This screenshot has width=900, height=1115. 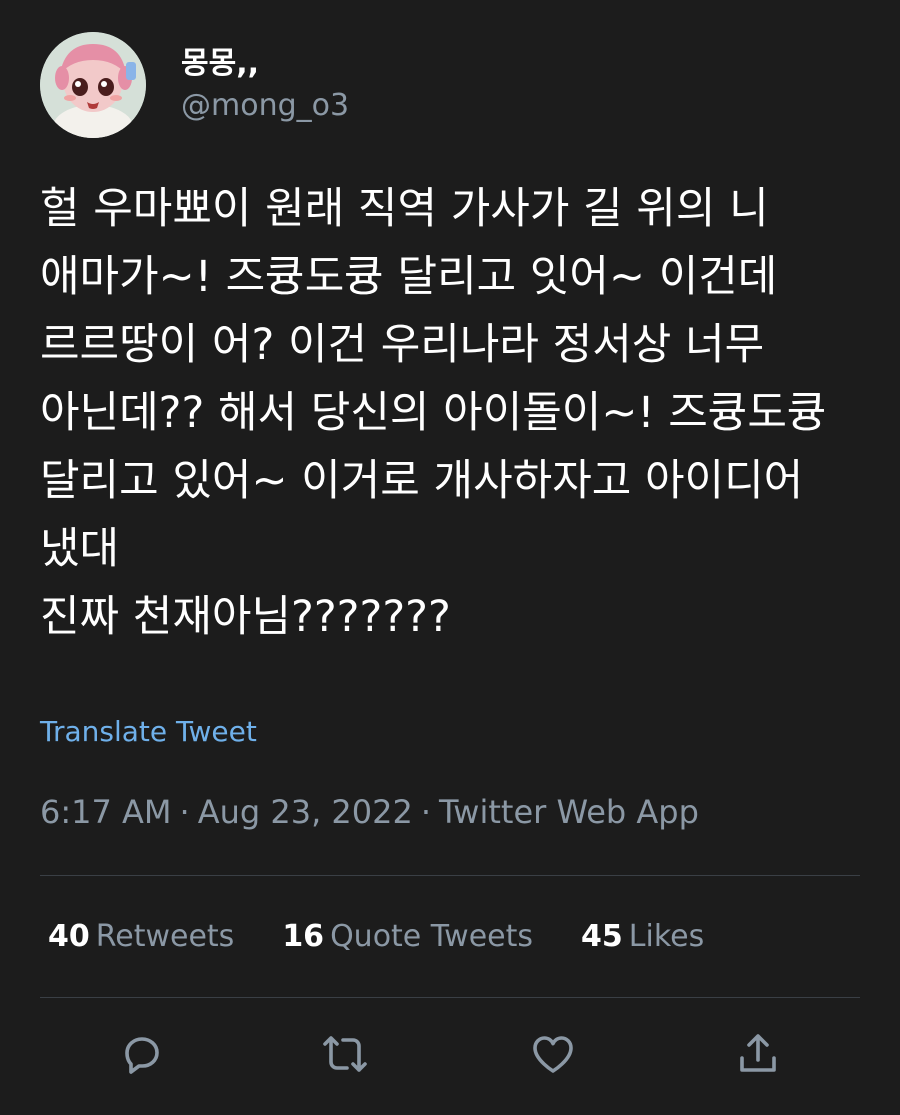 What do you see at coordinates (666, 936) in the screenshot?
I see `likes-label: Likes` at bounding box center [666, 936].